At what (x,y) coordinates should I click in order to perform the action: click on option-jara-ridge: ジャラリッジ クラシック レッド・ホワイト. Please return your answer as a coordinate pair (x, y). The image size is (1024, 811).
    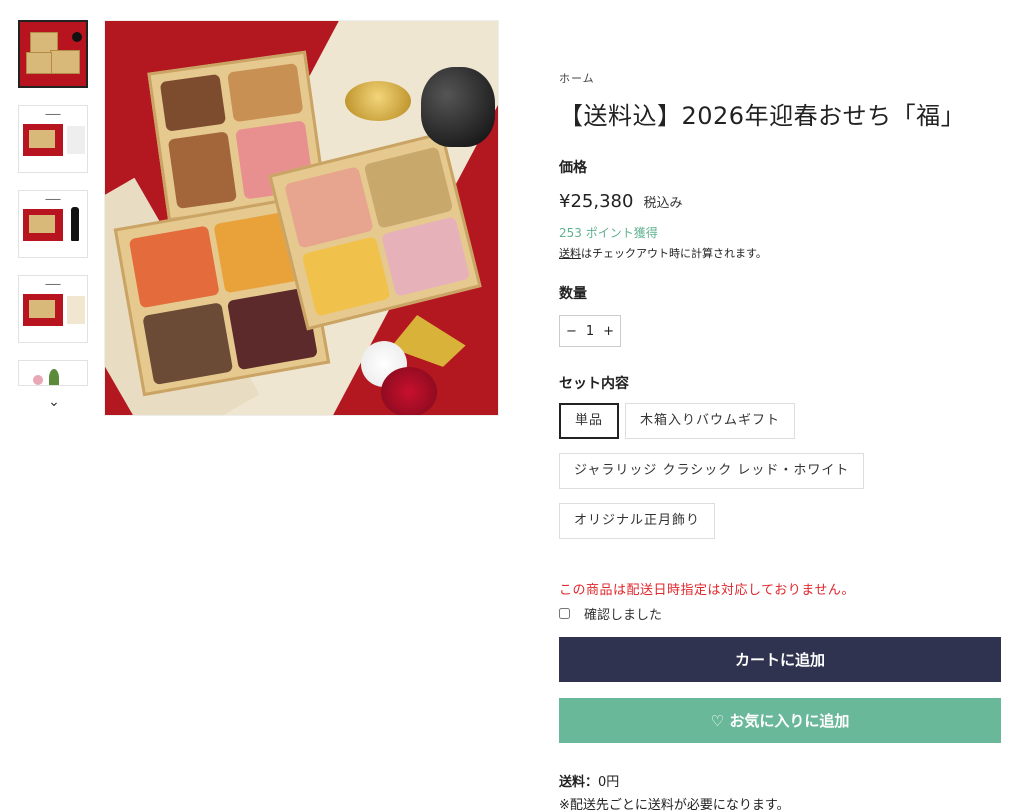
    Looking at the image, I should click on (712, 471).